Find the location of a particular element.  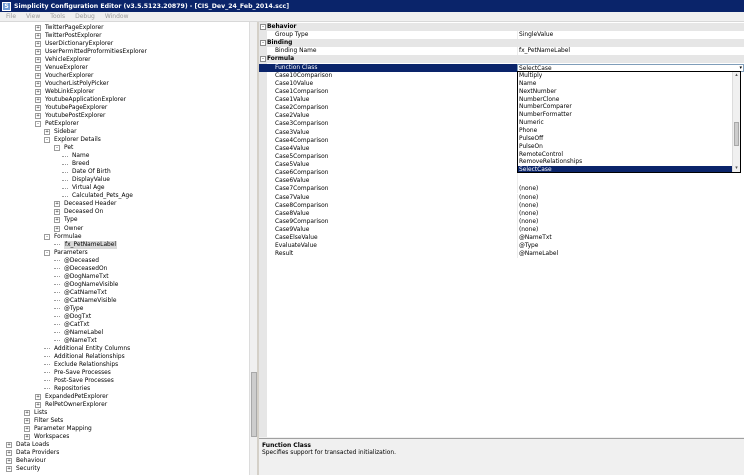

tree-node: + UserPermittedProformitiesExplorer is located at coordinates (91, 52).